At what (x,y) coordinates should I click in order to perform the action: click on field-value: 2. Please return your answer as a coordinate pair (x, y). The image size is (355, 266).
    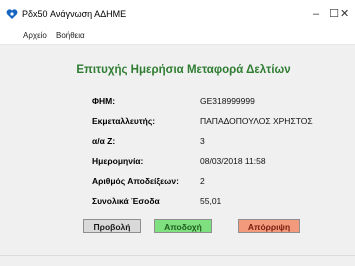
    Looking at the image, I should click on (202, 181).